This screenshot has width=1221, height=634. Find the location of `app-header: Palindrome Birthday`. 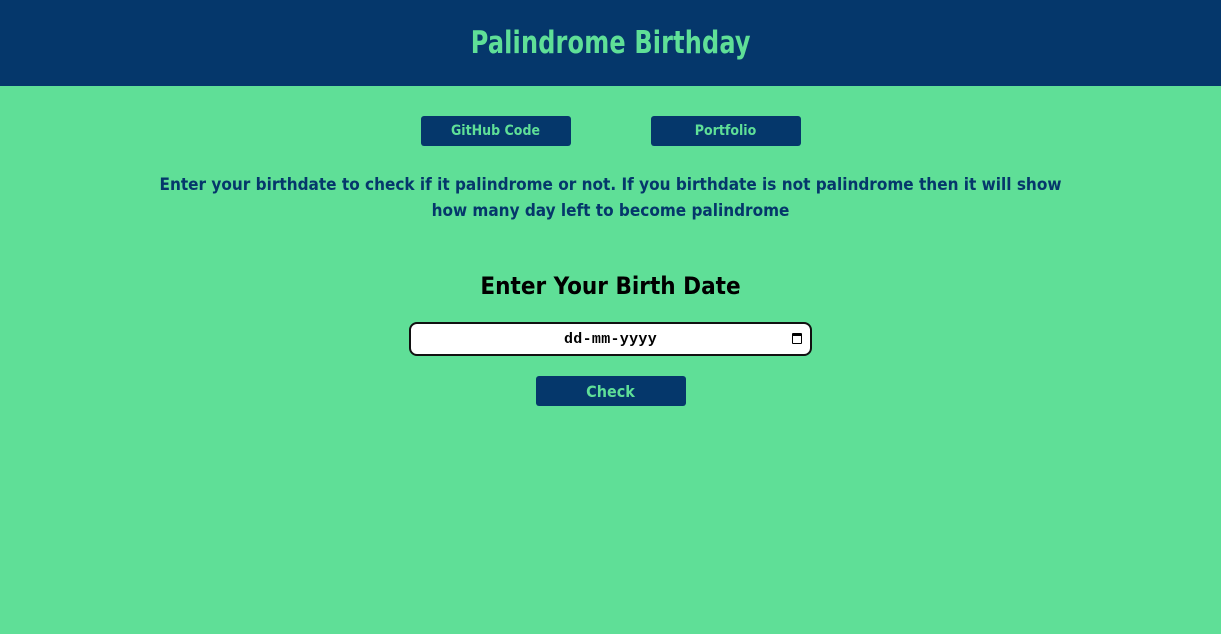

app-header: Palindrome Birthday is located at coordinates (610, 43).